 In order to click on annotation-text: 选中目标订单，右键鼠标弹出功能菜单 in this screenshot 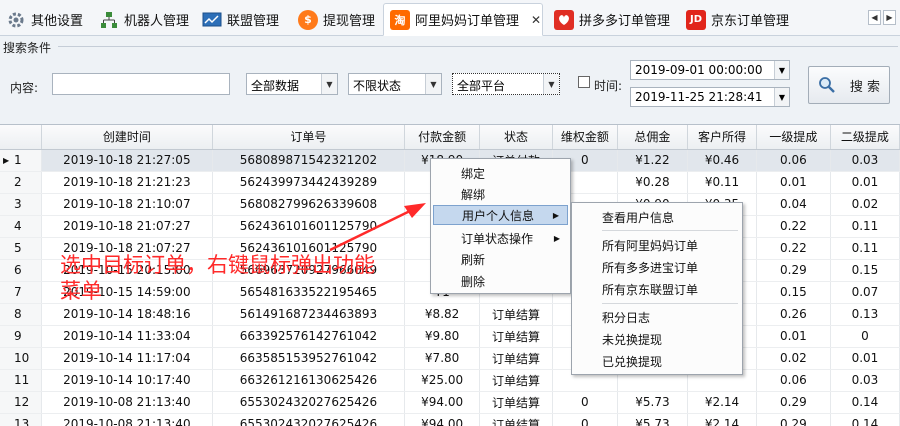, I will do `click(217, 278)`.